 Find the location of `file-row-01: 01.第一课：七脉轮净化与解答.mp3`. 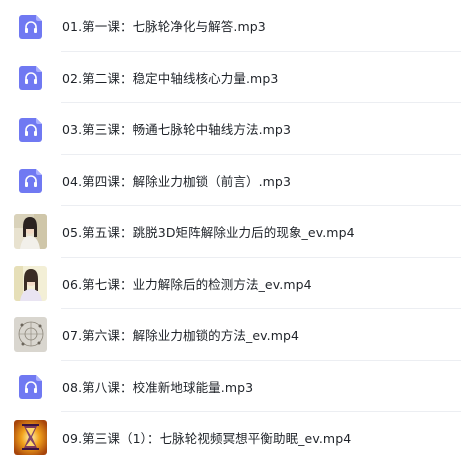

file-row-01: 01.第一课：七脉轮净化与解答.mp3 is located at coordinates (230, 26).